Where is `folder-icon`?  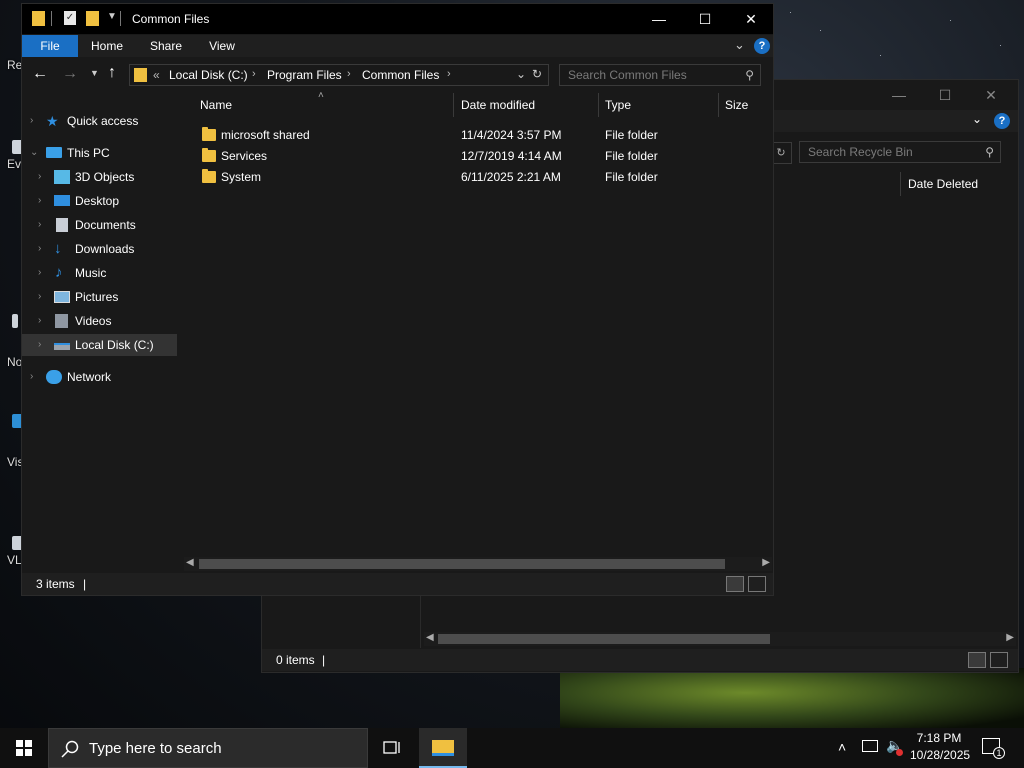
folder-icon is located at coordinates (209, 134).